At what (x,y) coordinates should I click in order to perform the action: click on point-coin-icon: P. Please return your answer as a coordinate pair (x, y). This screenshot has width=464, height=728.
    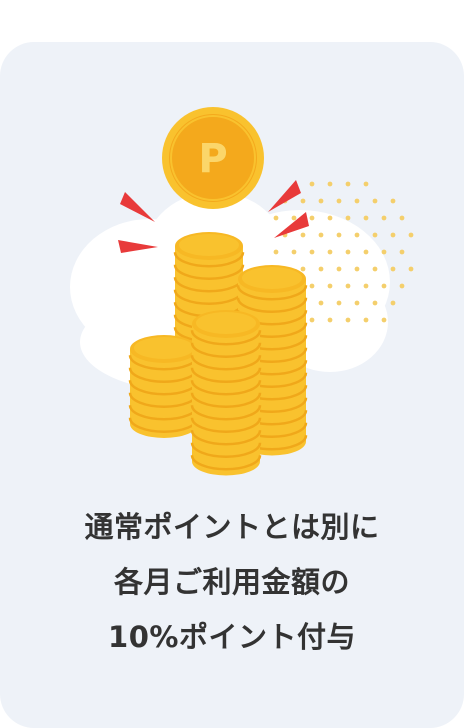
    Looking at the image, I should click on (213, 158).